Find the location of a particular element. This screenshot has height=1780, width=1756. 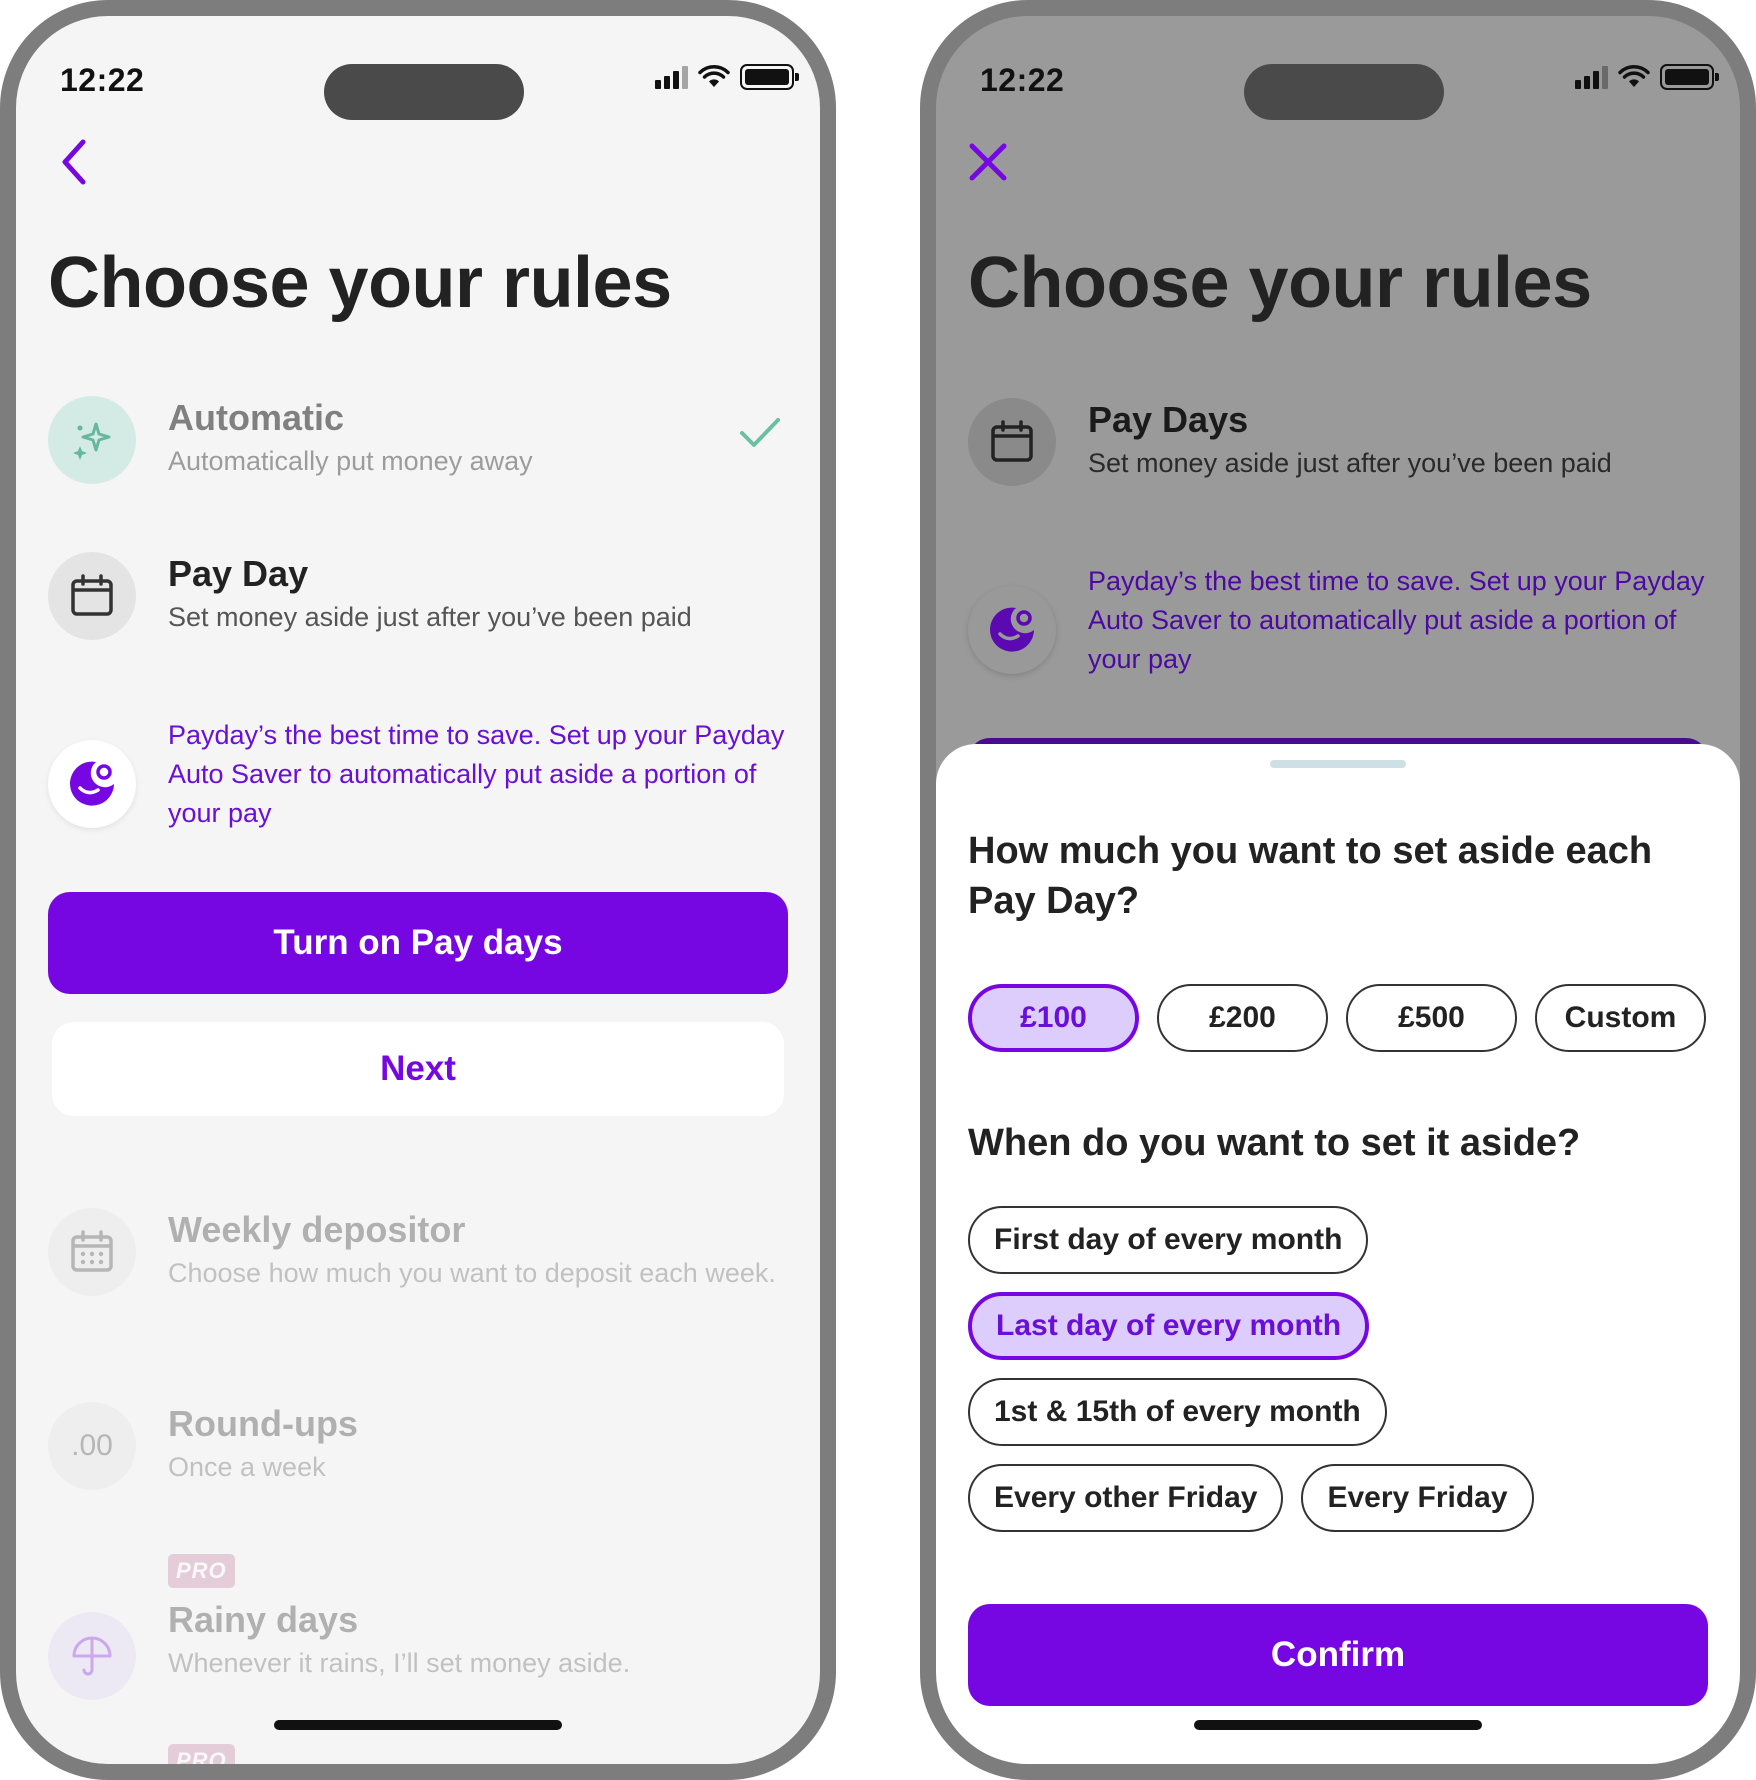

amount-chip-100: £100 is located at coordinates (1053, 1018).